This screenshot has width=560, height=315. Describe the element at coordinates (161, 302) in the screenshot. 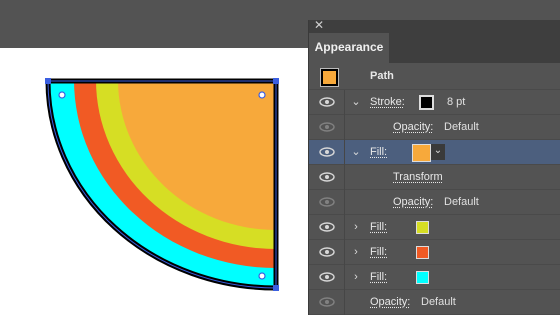

I see `fill-cyan` at that location.